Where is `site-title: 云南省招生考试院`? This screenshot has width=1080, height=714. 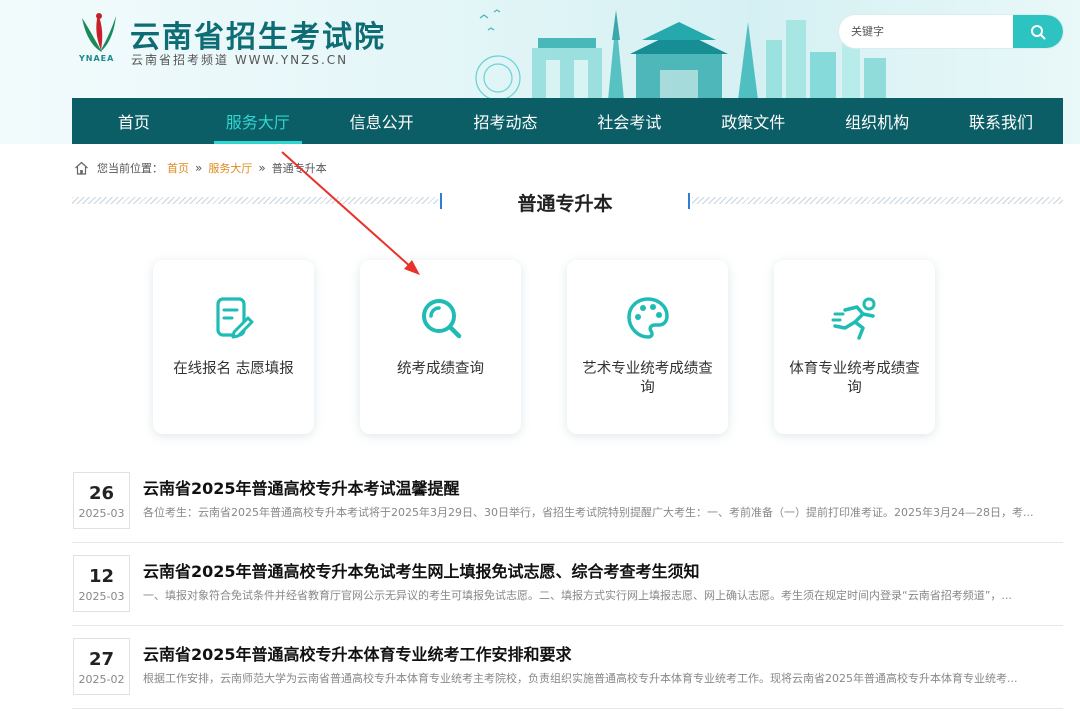 site-title: 云南省招生考试院 is located at coordinates (258, 34).